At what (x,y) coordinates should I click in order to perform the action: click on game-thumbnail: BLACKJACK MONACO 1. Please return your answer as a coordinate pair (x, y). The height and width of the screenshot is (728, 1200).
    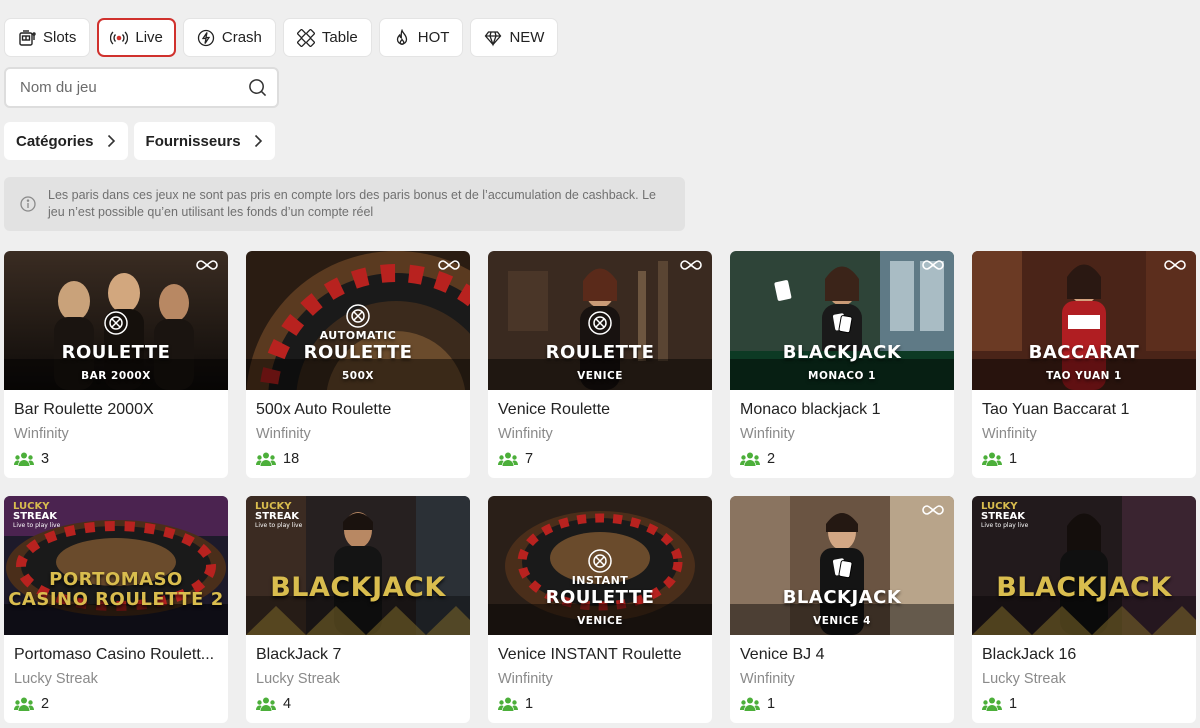
    Looking at the image, I should click on (842, 320).